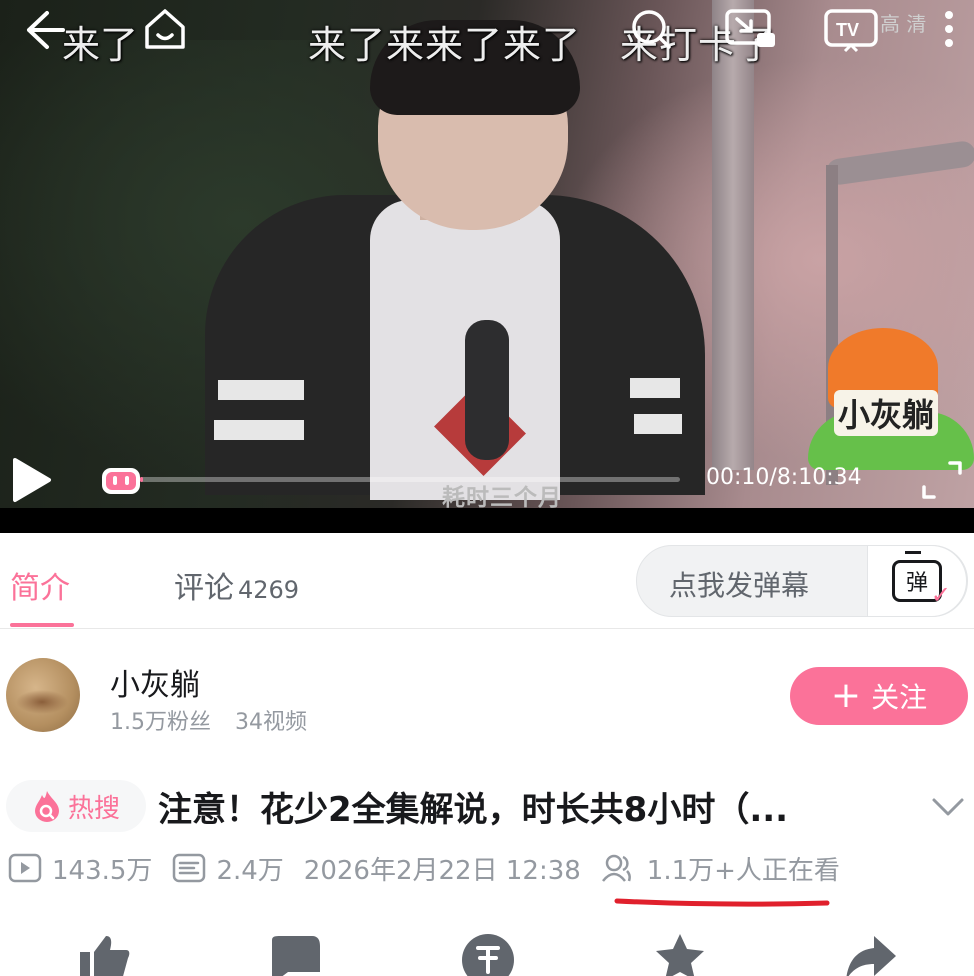 The width and height of the screenshot is (974, 976). I want to click on danmaku-send-icon: 弹 ✓, so click(921, 580).